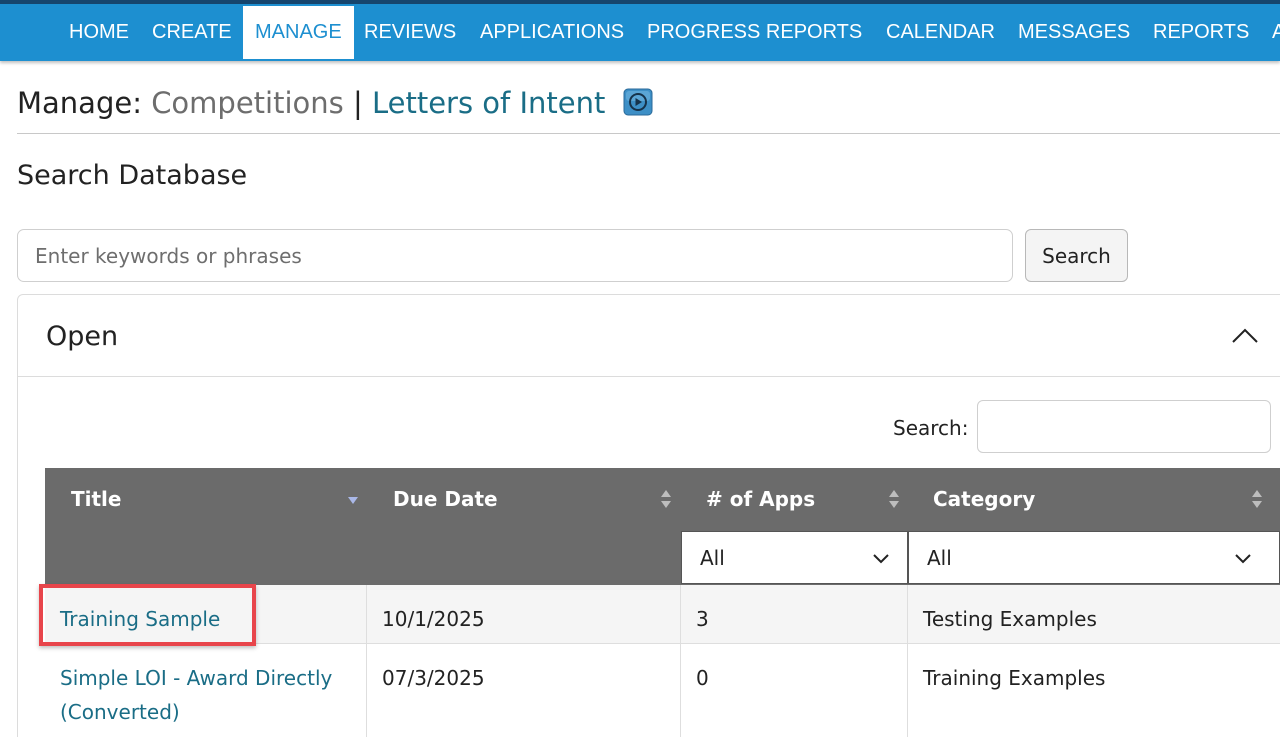 The width and height of the screenshot is (1280, 737). What do you see at coordinates (196, 678) in the screenshot?
I see `simple-loi-link-line1: Simple LOI - Award Directly` at bounding box center [196, 678].